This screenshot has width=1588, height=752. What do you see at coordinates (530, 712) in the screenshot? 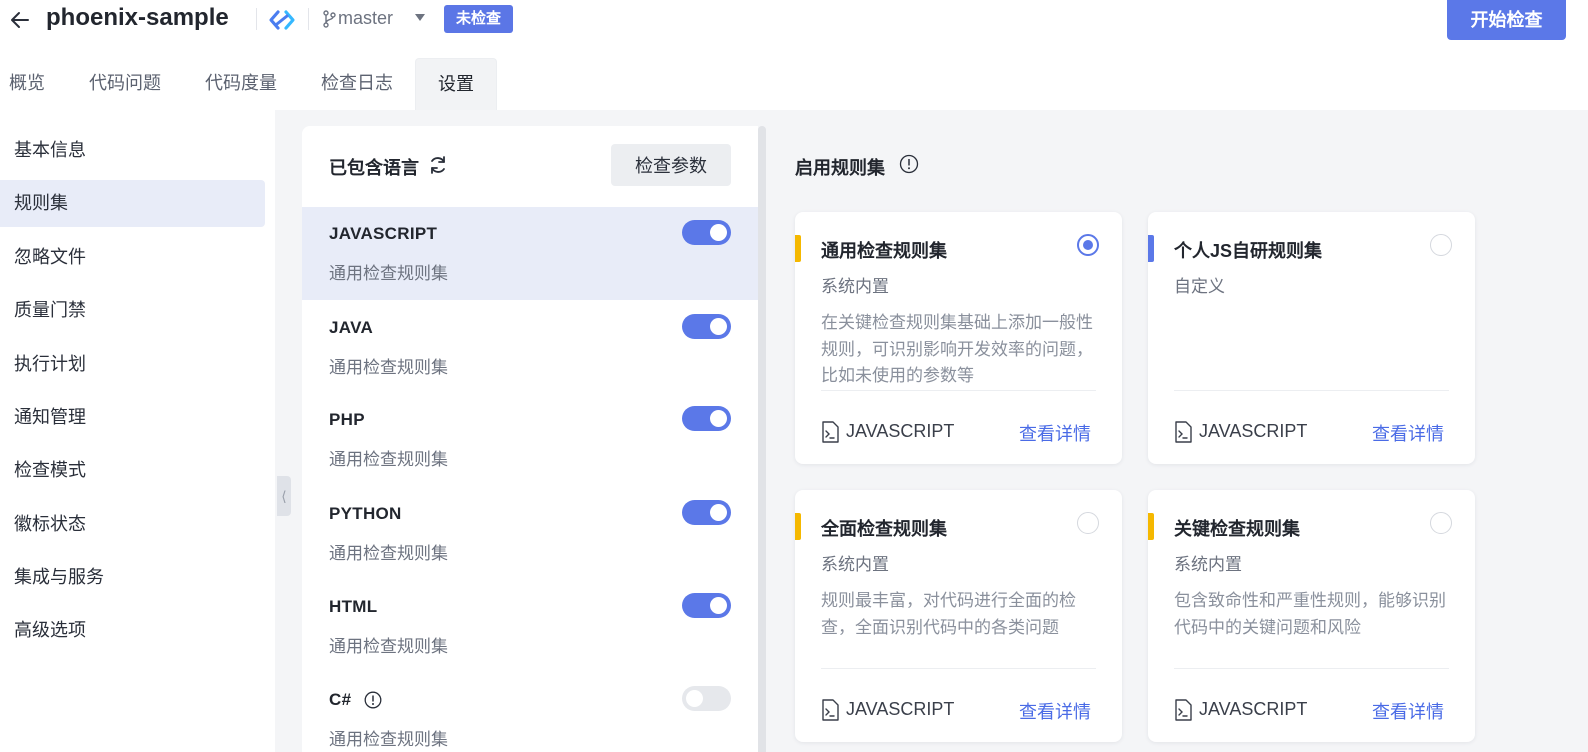
I see `language-row: C# 通用检查规则集` at bounding box center [530, 712].